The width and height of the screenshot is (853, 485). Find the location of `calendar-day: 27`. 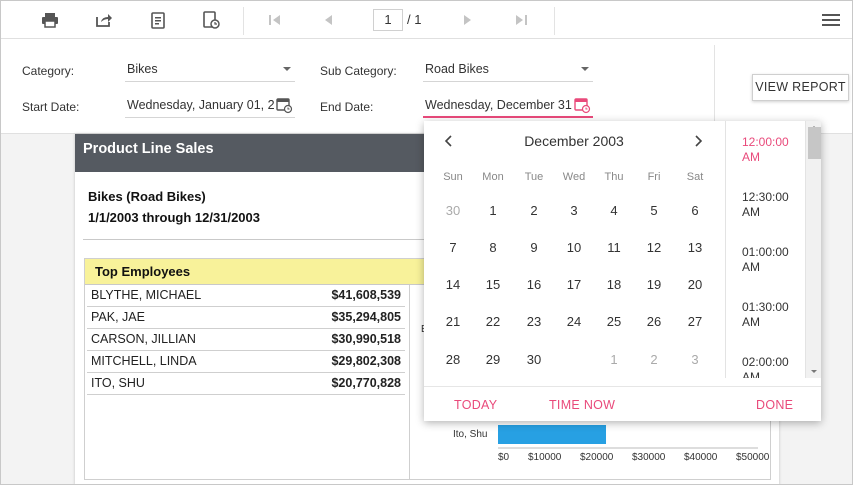

calendar-day: 27 is located at coordinates (695, 322).